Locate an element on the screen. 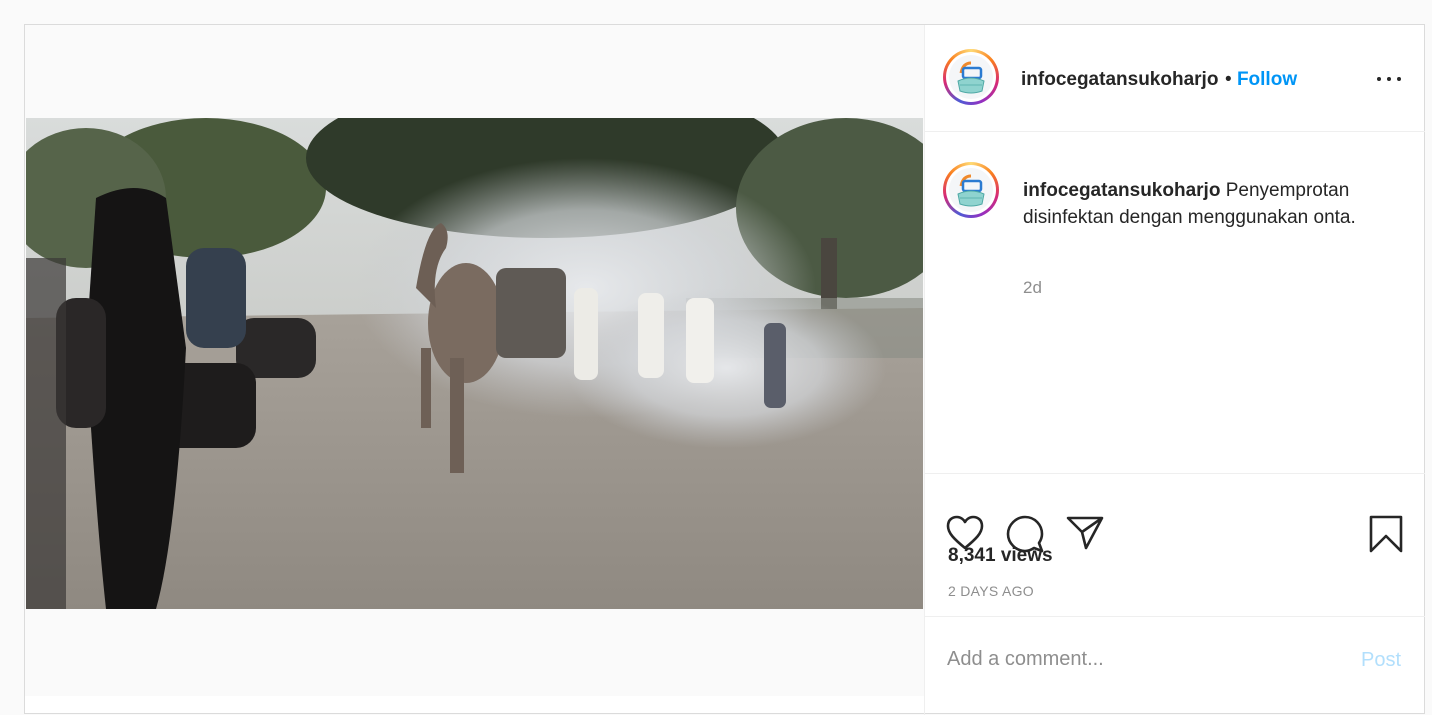  caption-timestamp: 2d is located at coordinates (1032, 288).